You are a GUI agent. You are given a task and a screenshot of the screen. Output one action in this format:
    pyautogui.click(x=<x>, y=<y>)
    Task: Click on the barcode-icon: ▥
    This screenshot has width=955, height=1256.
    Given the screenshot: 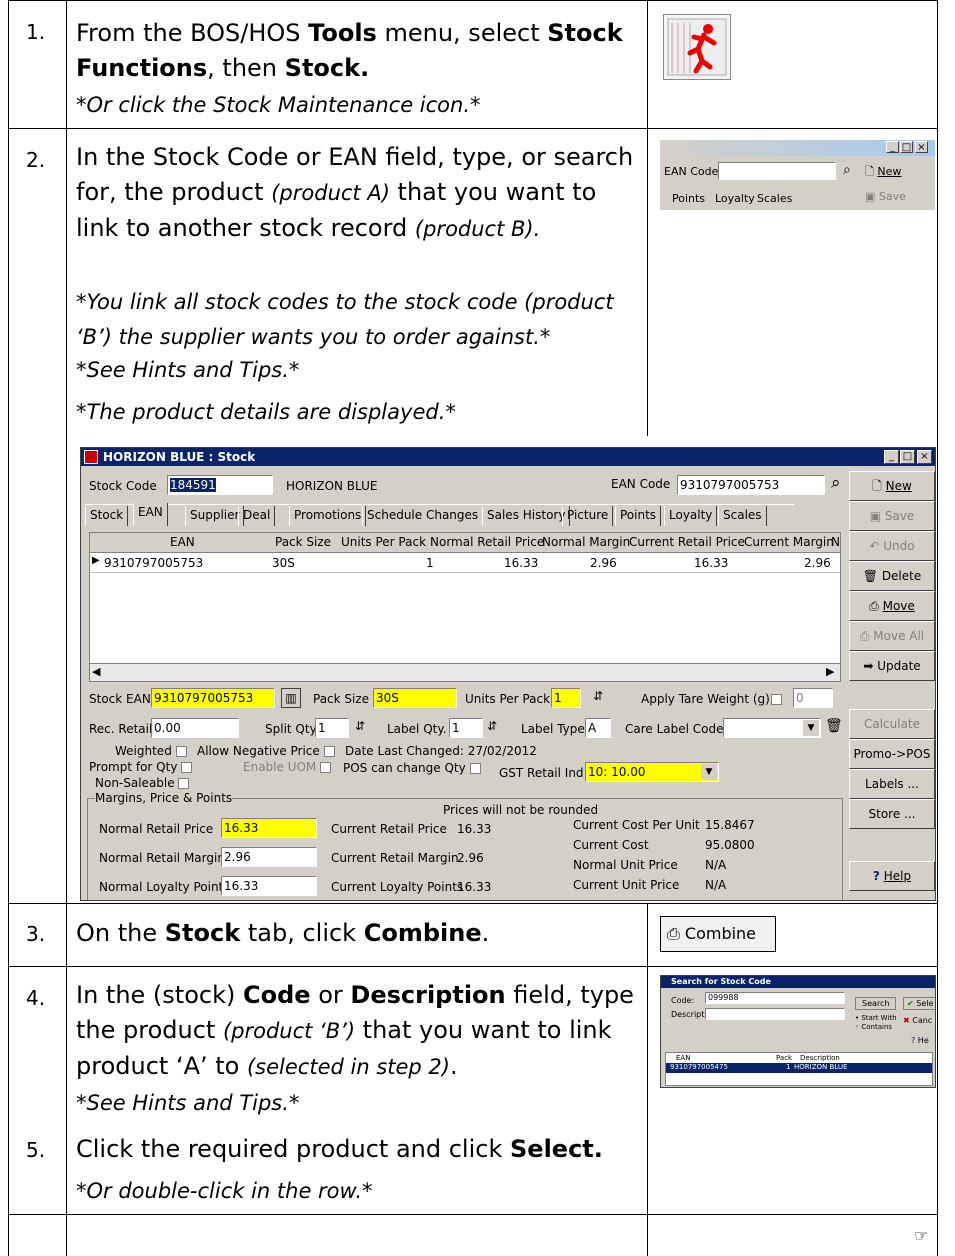 What is the action you would take?
    pyautogui.click(x=291, y=698)
    